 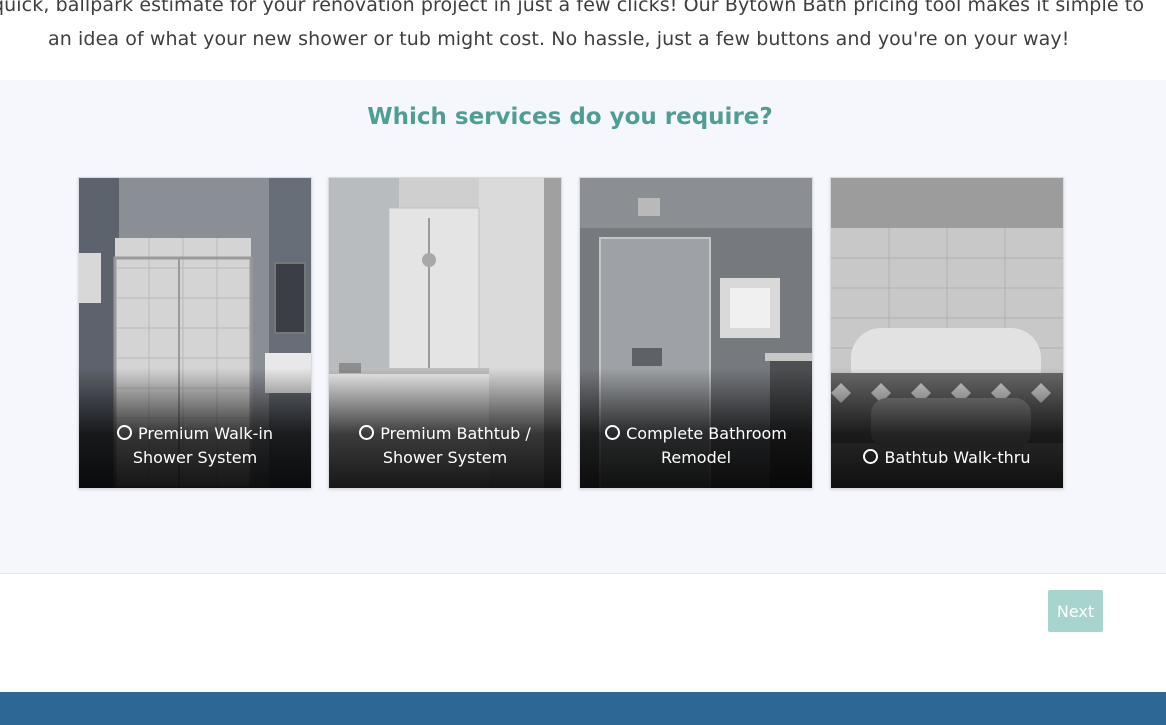 I want to click on option-label: Premium Walk-in Shower System, so click(x=195, y=446).